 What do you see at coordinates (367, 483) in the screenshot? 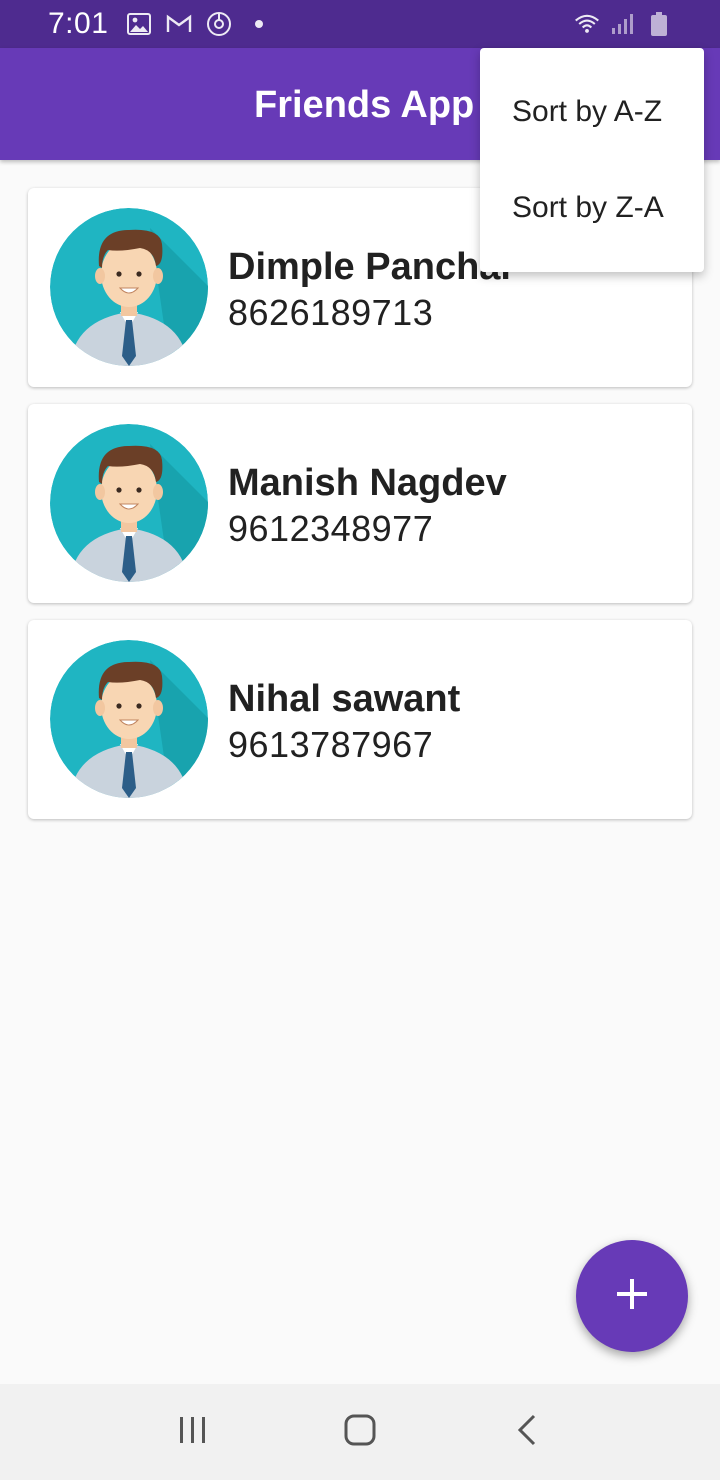
I see `contact-name: Manish Nagdev` at bounding box center [367, 483].